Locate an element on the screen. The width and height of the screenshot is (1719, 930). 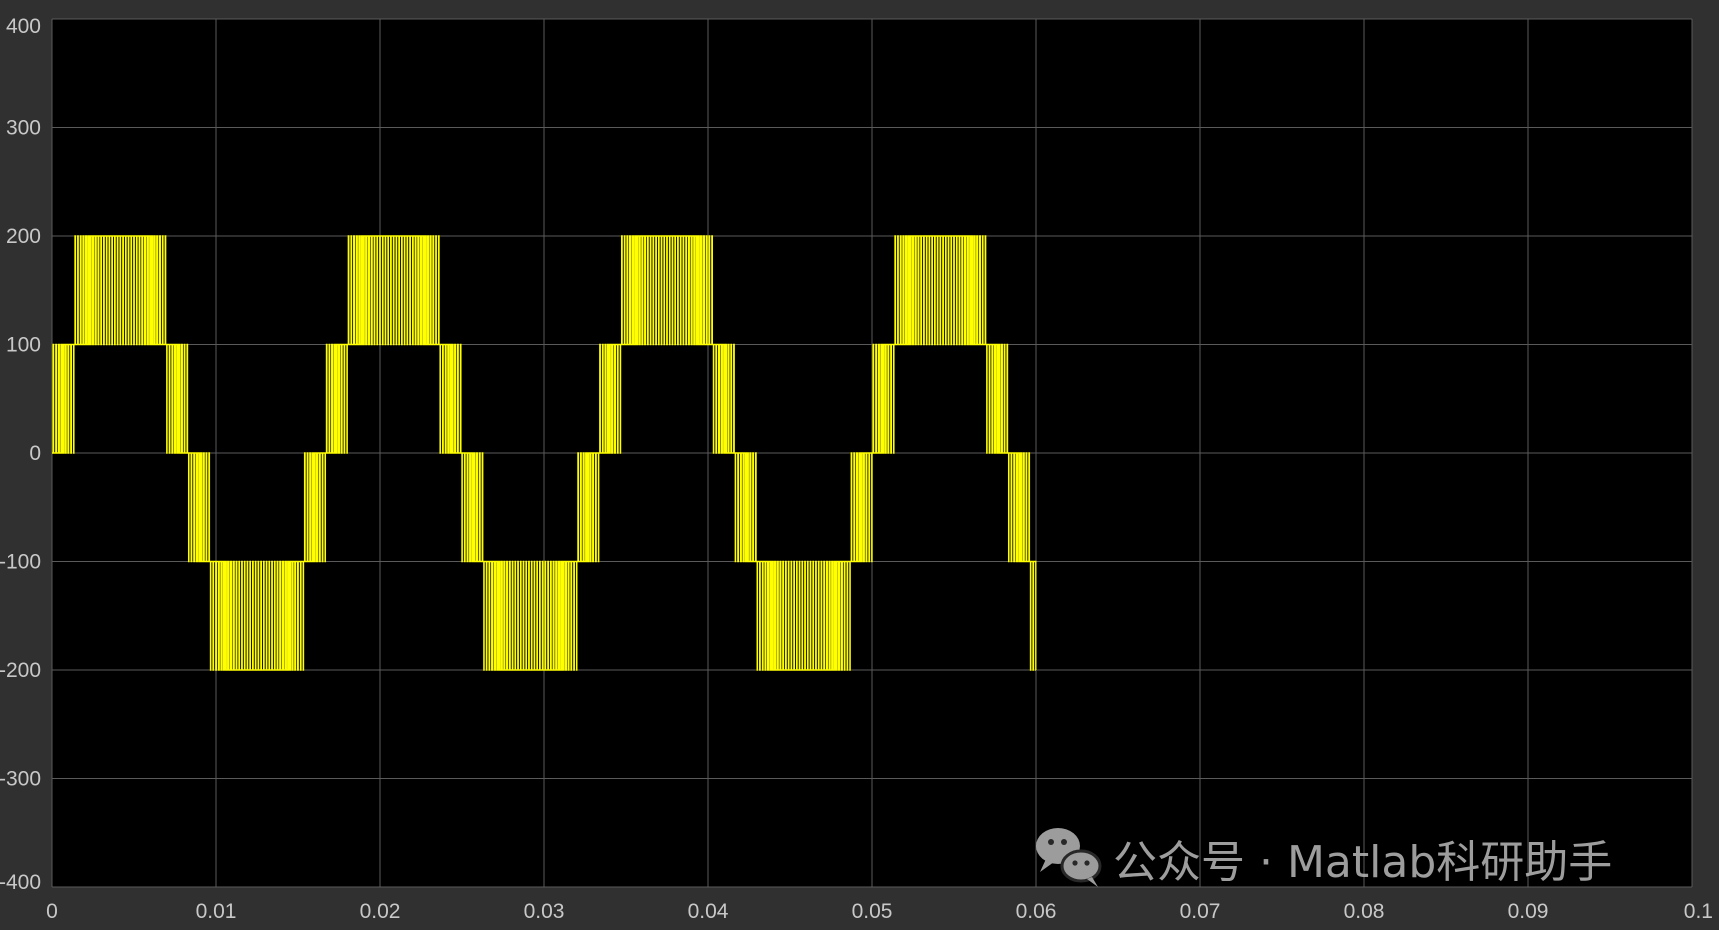
x-tick-label: 0.01 is located at coordinates (216, 911).